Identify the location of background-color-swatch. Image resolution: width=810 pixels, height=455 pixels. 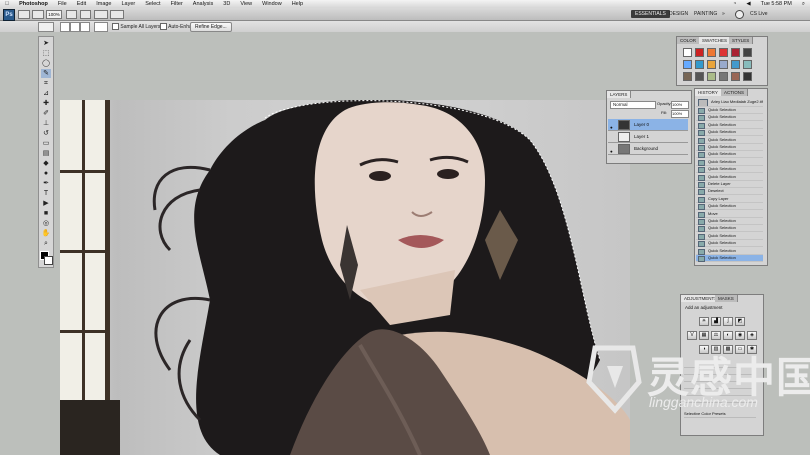
(48, 260).